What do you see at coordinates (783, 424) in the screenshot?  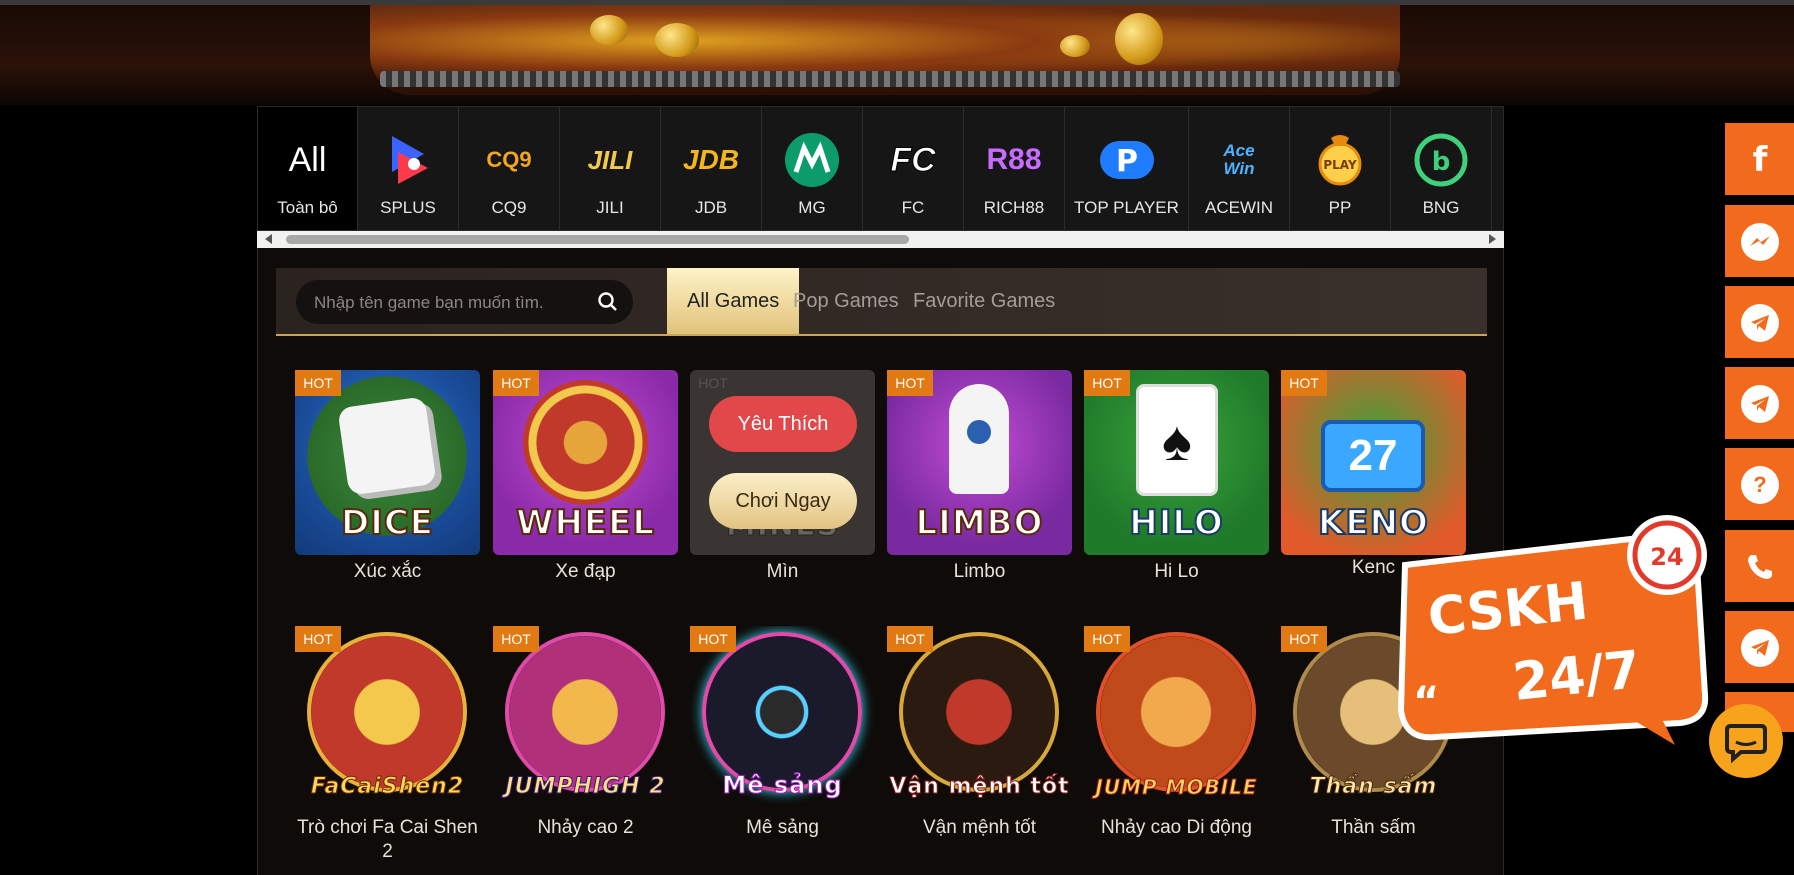 I see `favorite-button: Yêu Thích` at bounding box center [783, 424].